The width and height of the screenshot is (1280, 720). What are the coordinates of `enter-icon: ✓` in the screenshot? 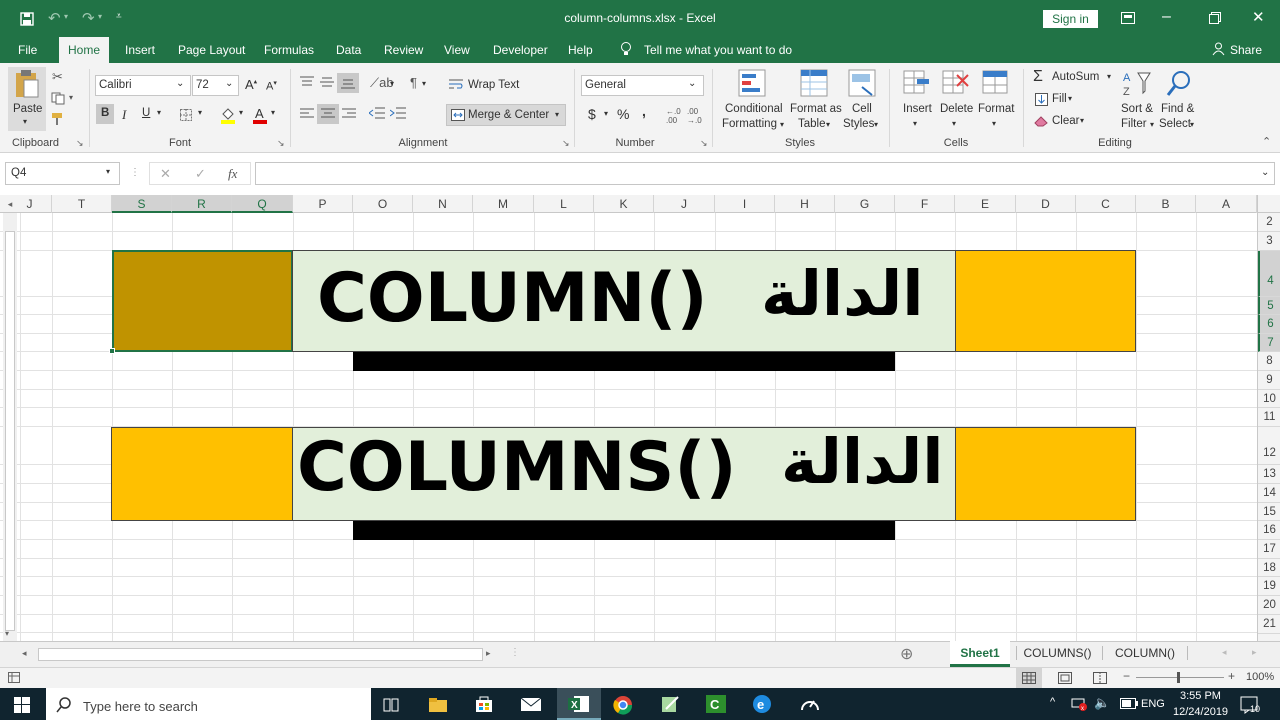 It's located at (200, 174).